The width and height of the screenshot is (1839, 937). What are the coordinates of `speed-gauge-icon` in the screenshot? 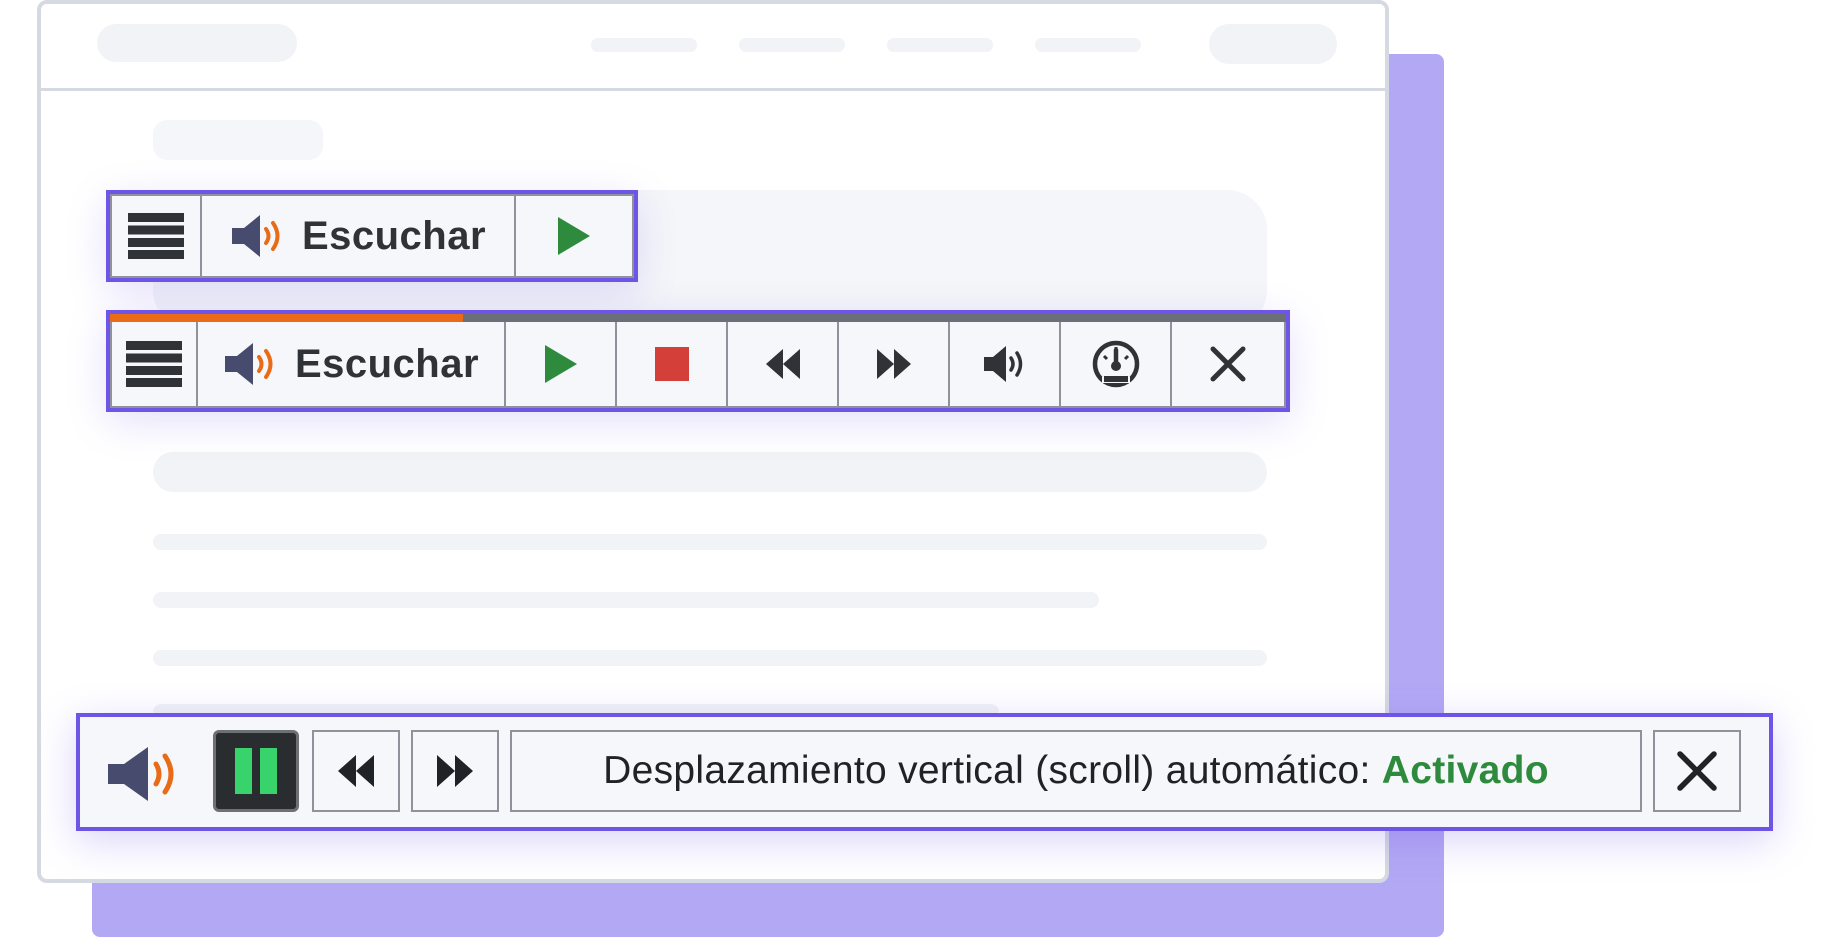 It's located at (1115, 364).